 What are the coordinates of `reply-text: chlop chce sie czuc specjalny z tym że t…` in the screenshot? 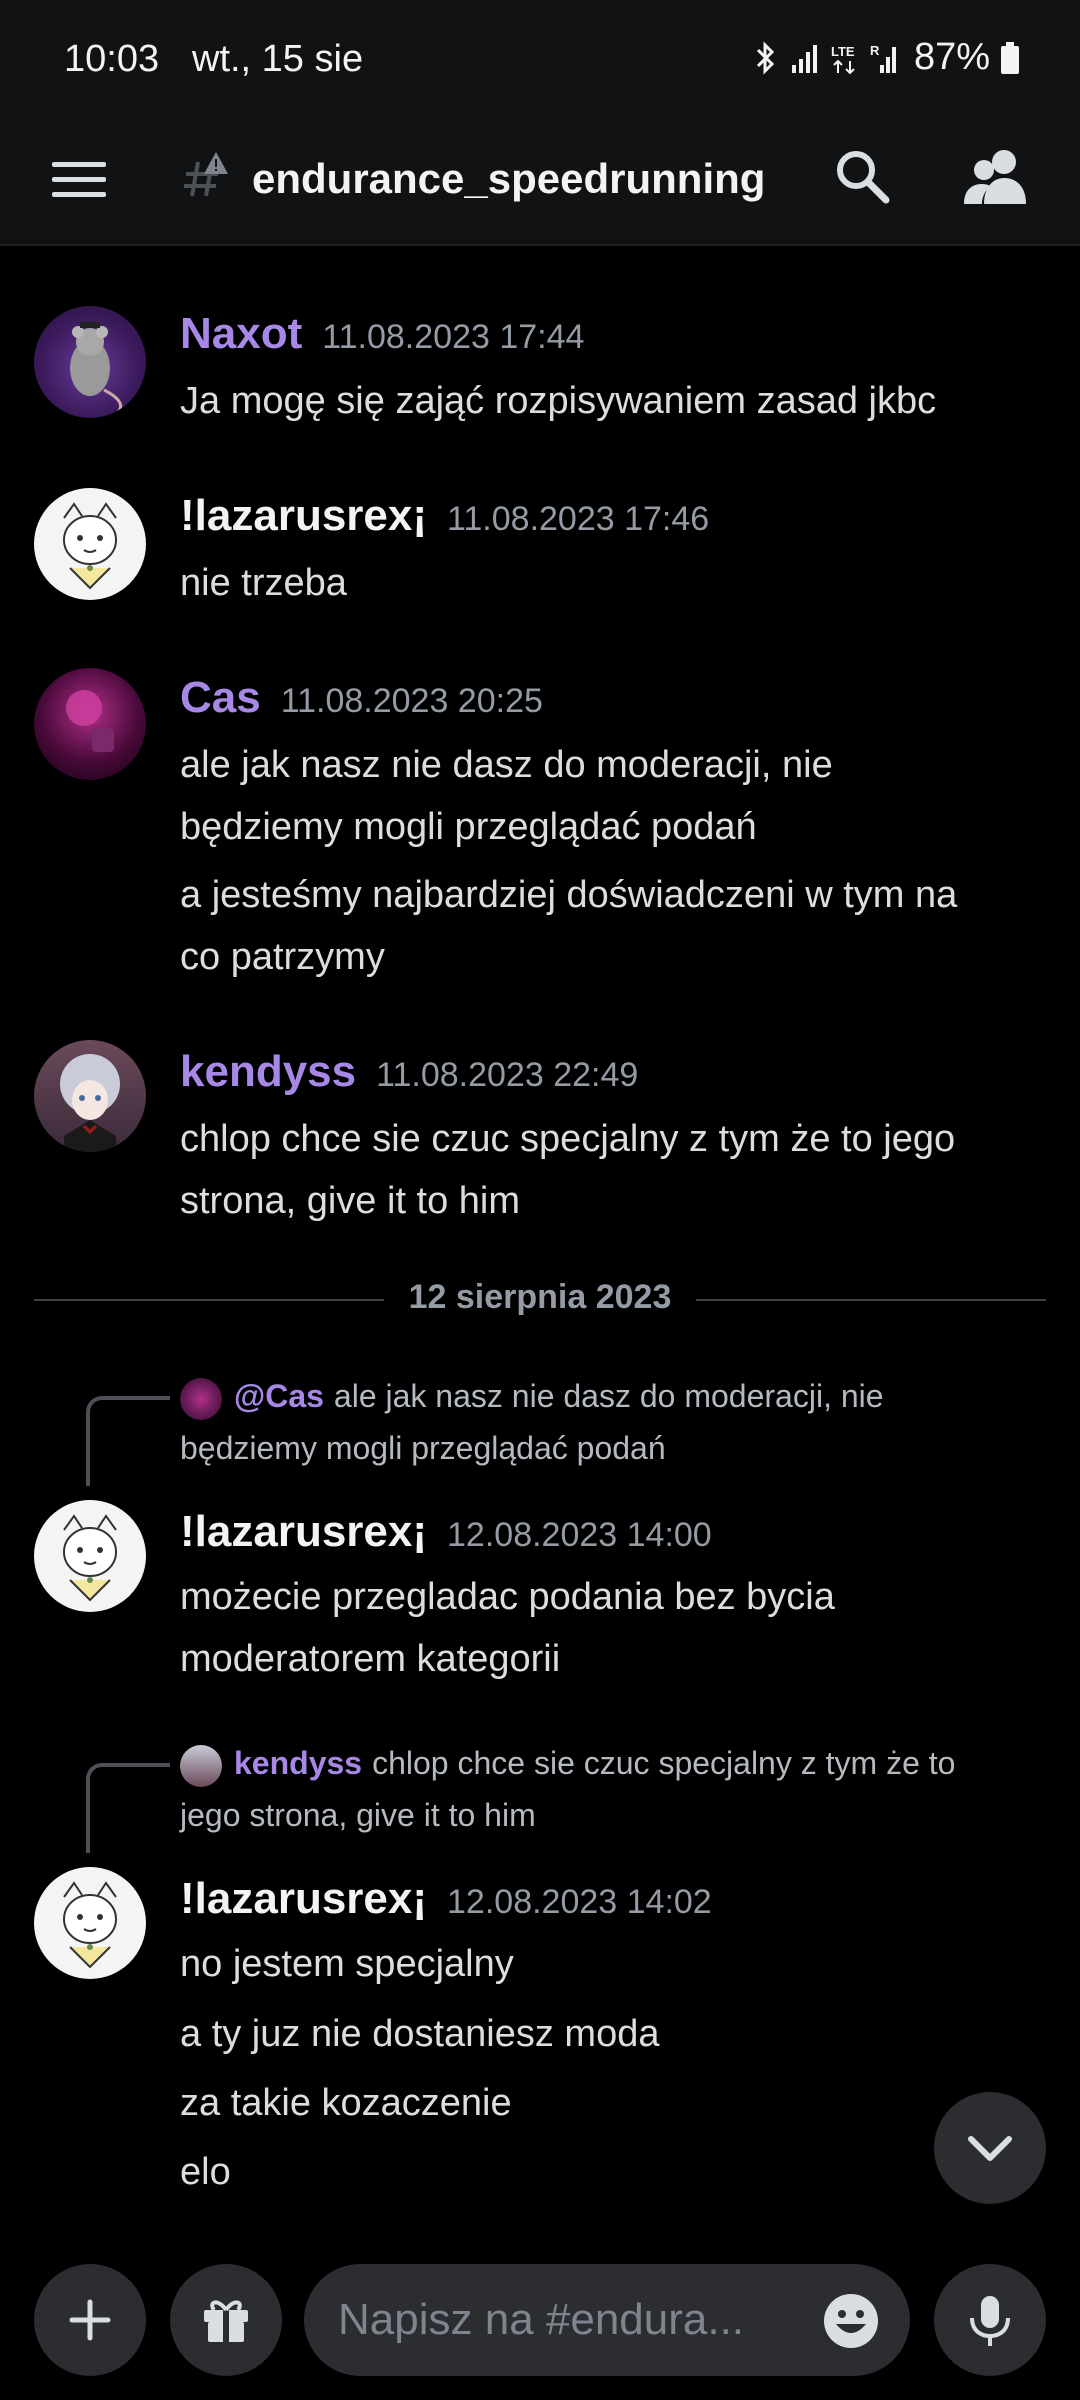 It's located at (664, 1763).